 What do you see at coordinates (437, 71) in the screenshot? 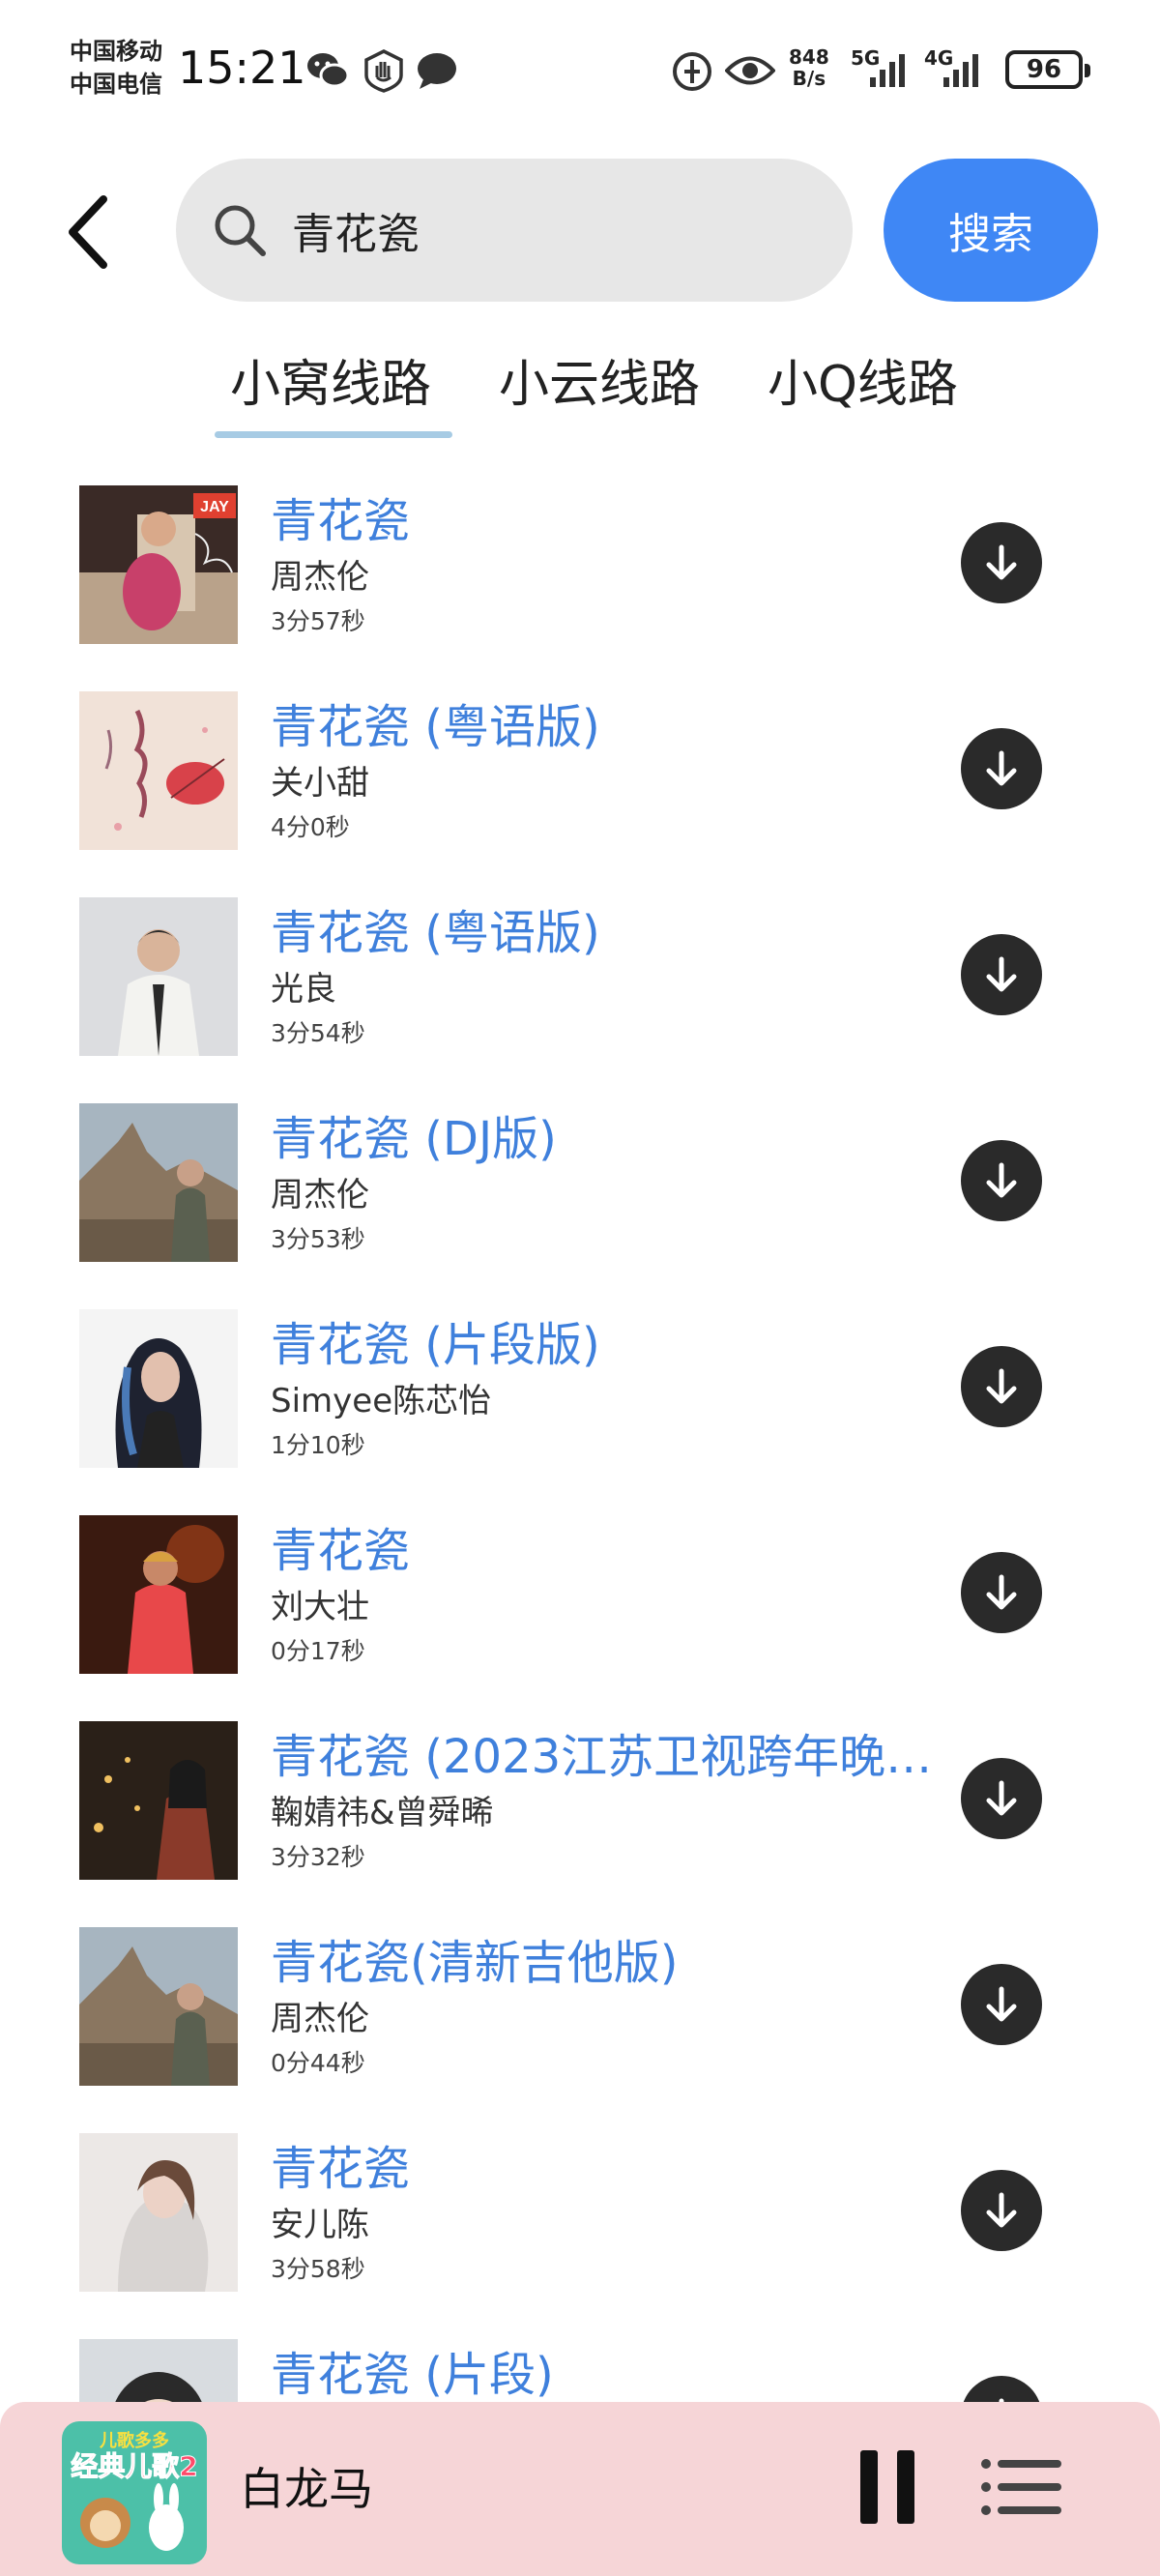
I see `message-icon` at bounding box center [437, 71].